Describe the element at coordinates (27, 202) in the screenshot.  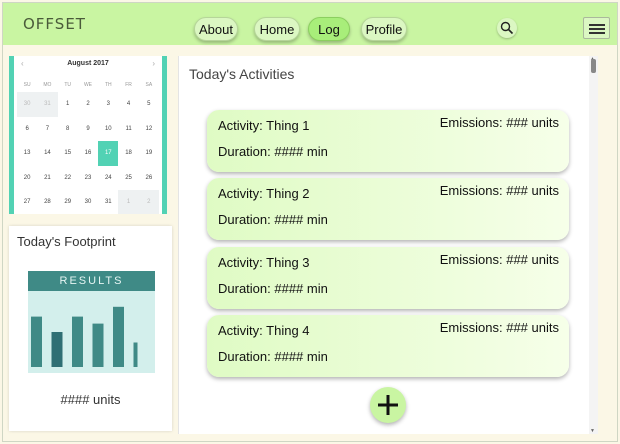
I see `calendar-day: 27` at that location.